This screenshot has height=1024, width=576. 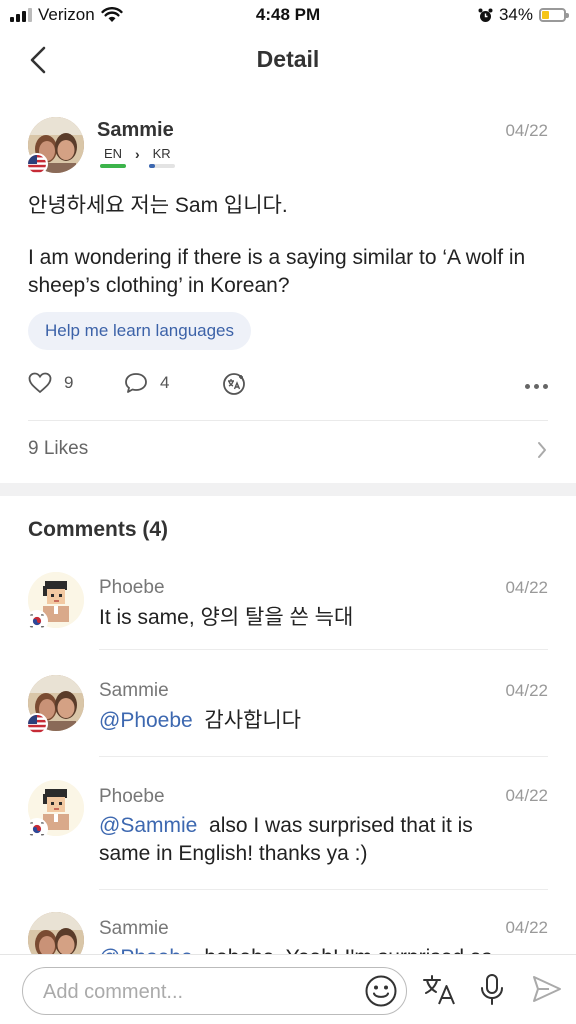 What do you see at coordinates (485, 15) in the screenshot?
I see `alarm-icon` at bounding box center [485, 15].